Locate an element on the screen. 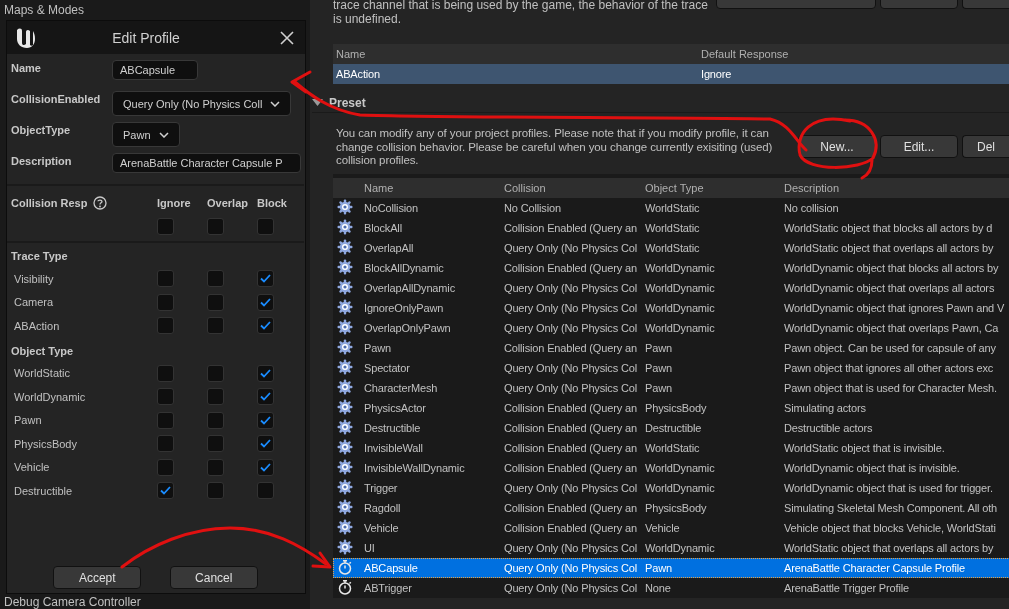 This screenshot has width=1009, height=609. toolbar-button: Del is located at coordinates (985, 146).